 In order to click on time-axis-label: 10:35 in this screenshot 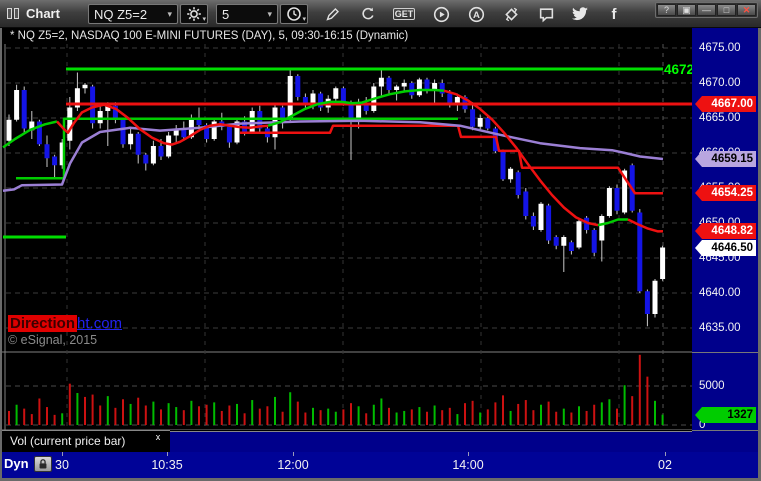, I will do `click(167, 465)`.